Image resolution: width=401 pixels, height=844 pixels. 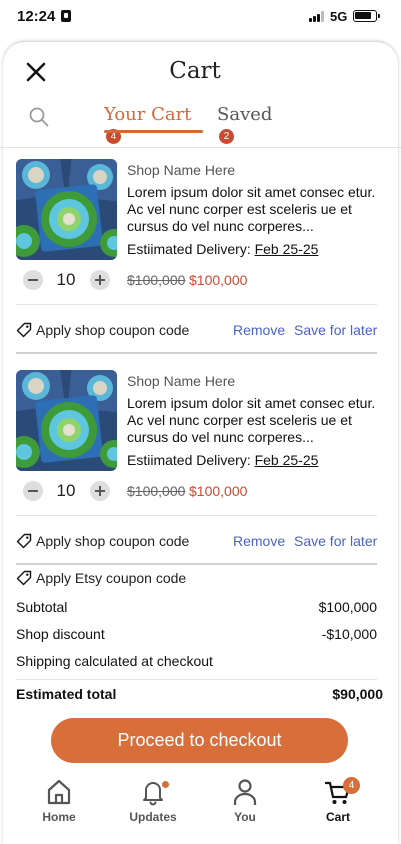 I want to click on nav-you: You, so click(x=245, y=803).